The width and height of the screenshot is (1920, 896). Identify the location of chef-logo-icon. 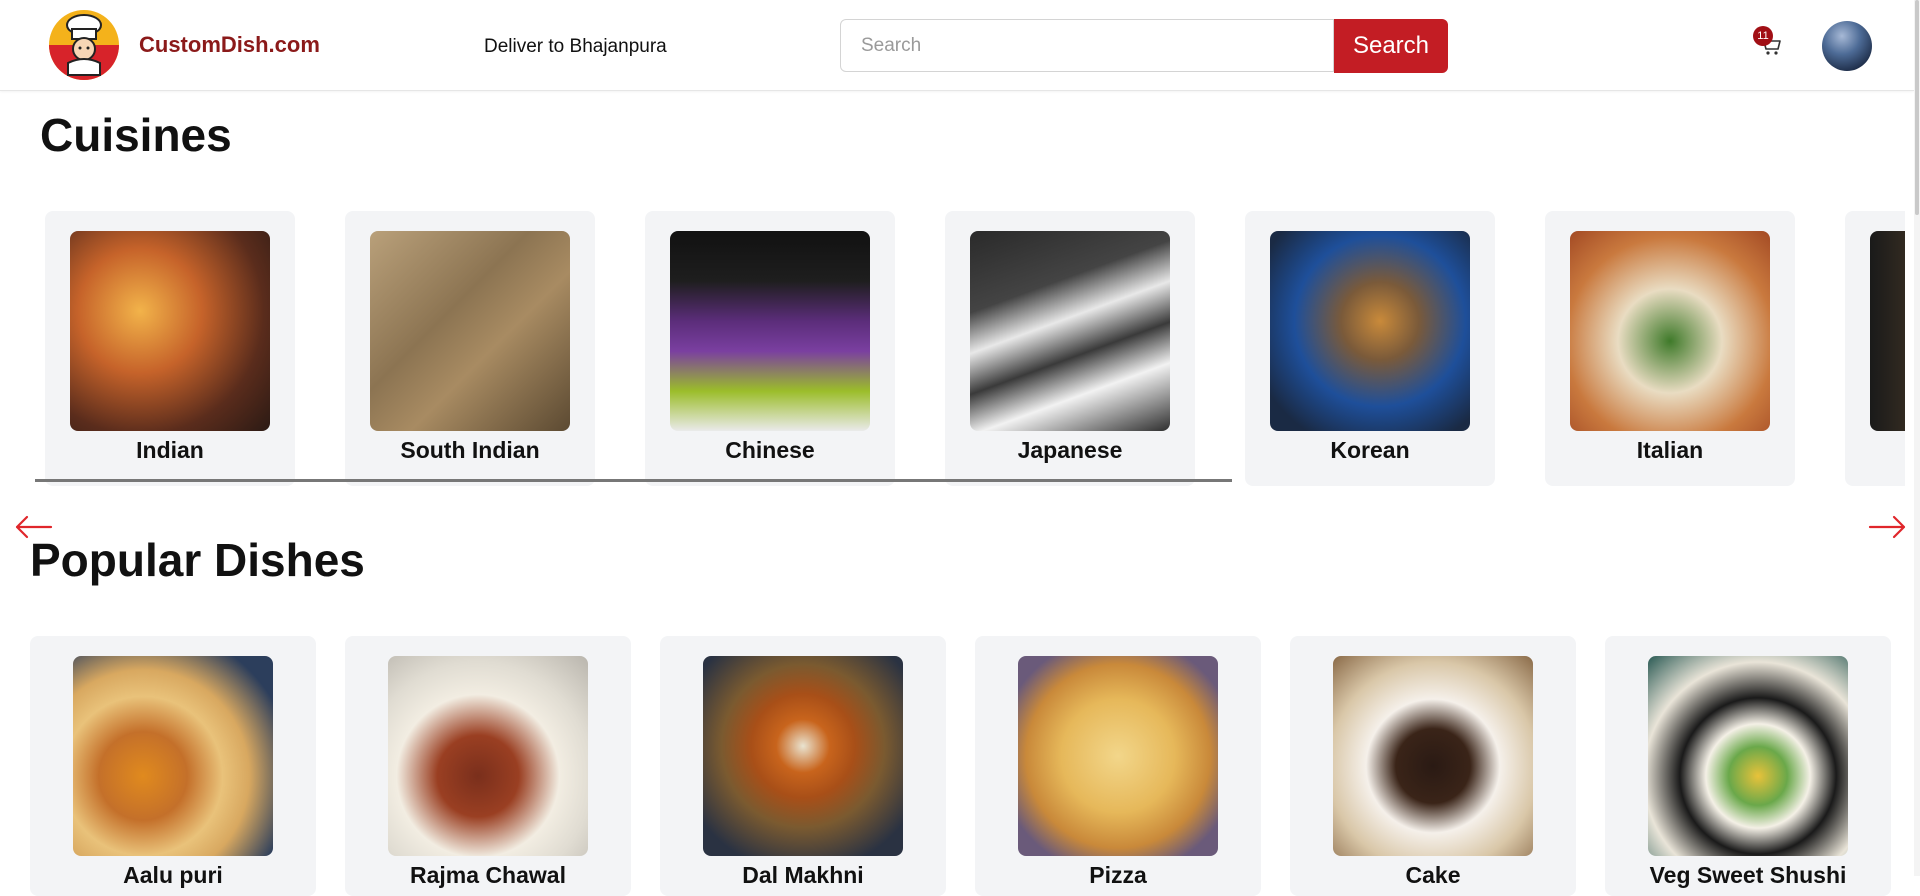
(84, 45).